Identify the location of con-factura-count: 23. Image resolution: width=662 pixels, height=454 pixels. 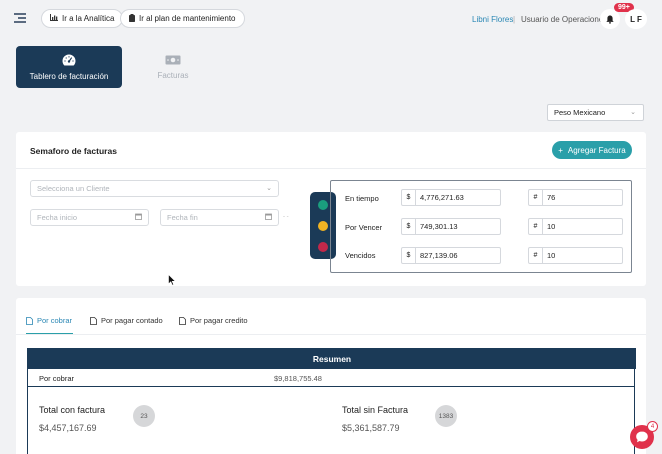
(144, 416).